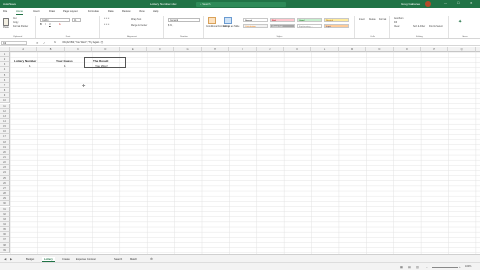 The width and height of the screenshot is (480, 270). What do you see at coordinates (30, 66) in the screenshot?
I see `cell-a2: 1` at bounding box center [30, 66].